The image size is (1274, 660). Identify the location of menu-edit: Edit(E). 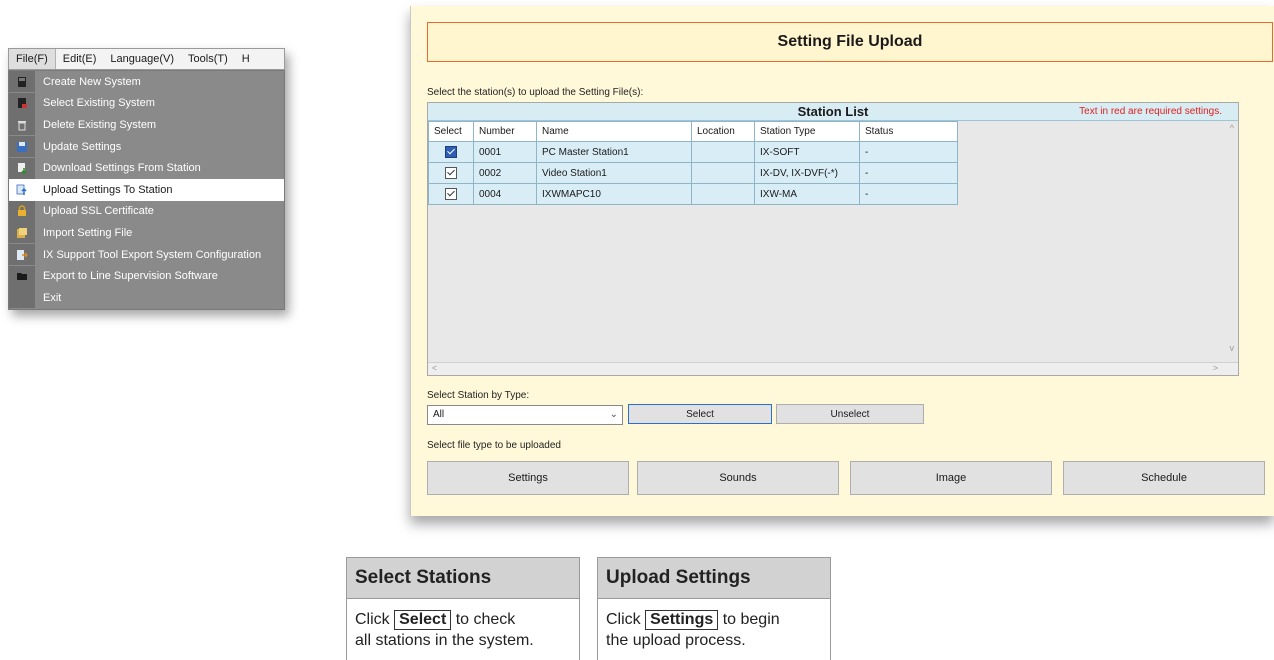
(80, 59).